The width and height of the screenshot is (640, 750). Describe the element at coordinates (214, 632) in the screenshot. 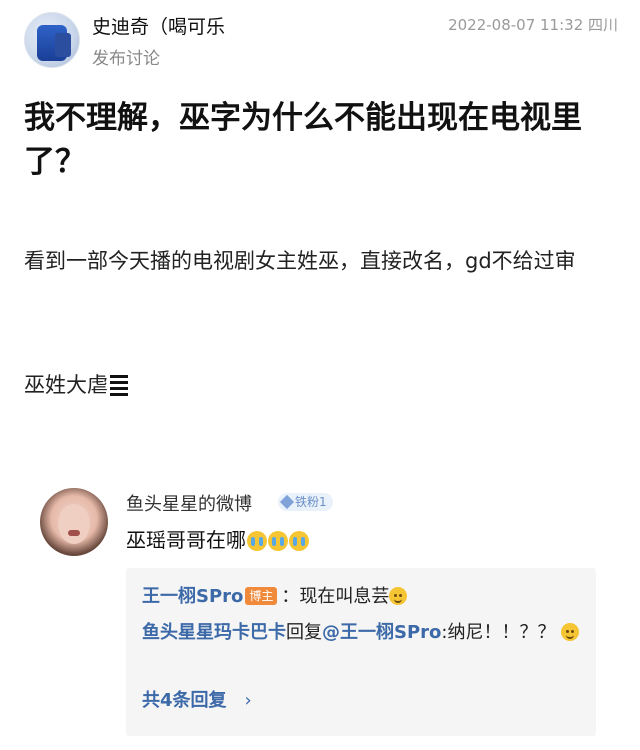

I see `reply-author: 鱼头星星玛卡巴卡` at that location.